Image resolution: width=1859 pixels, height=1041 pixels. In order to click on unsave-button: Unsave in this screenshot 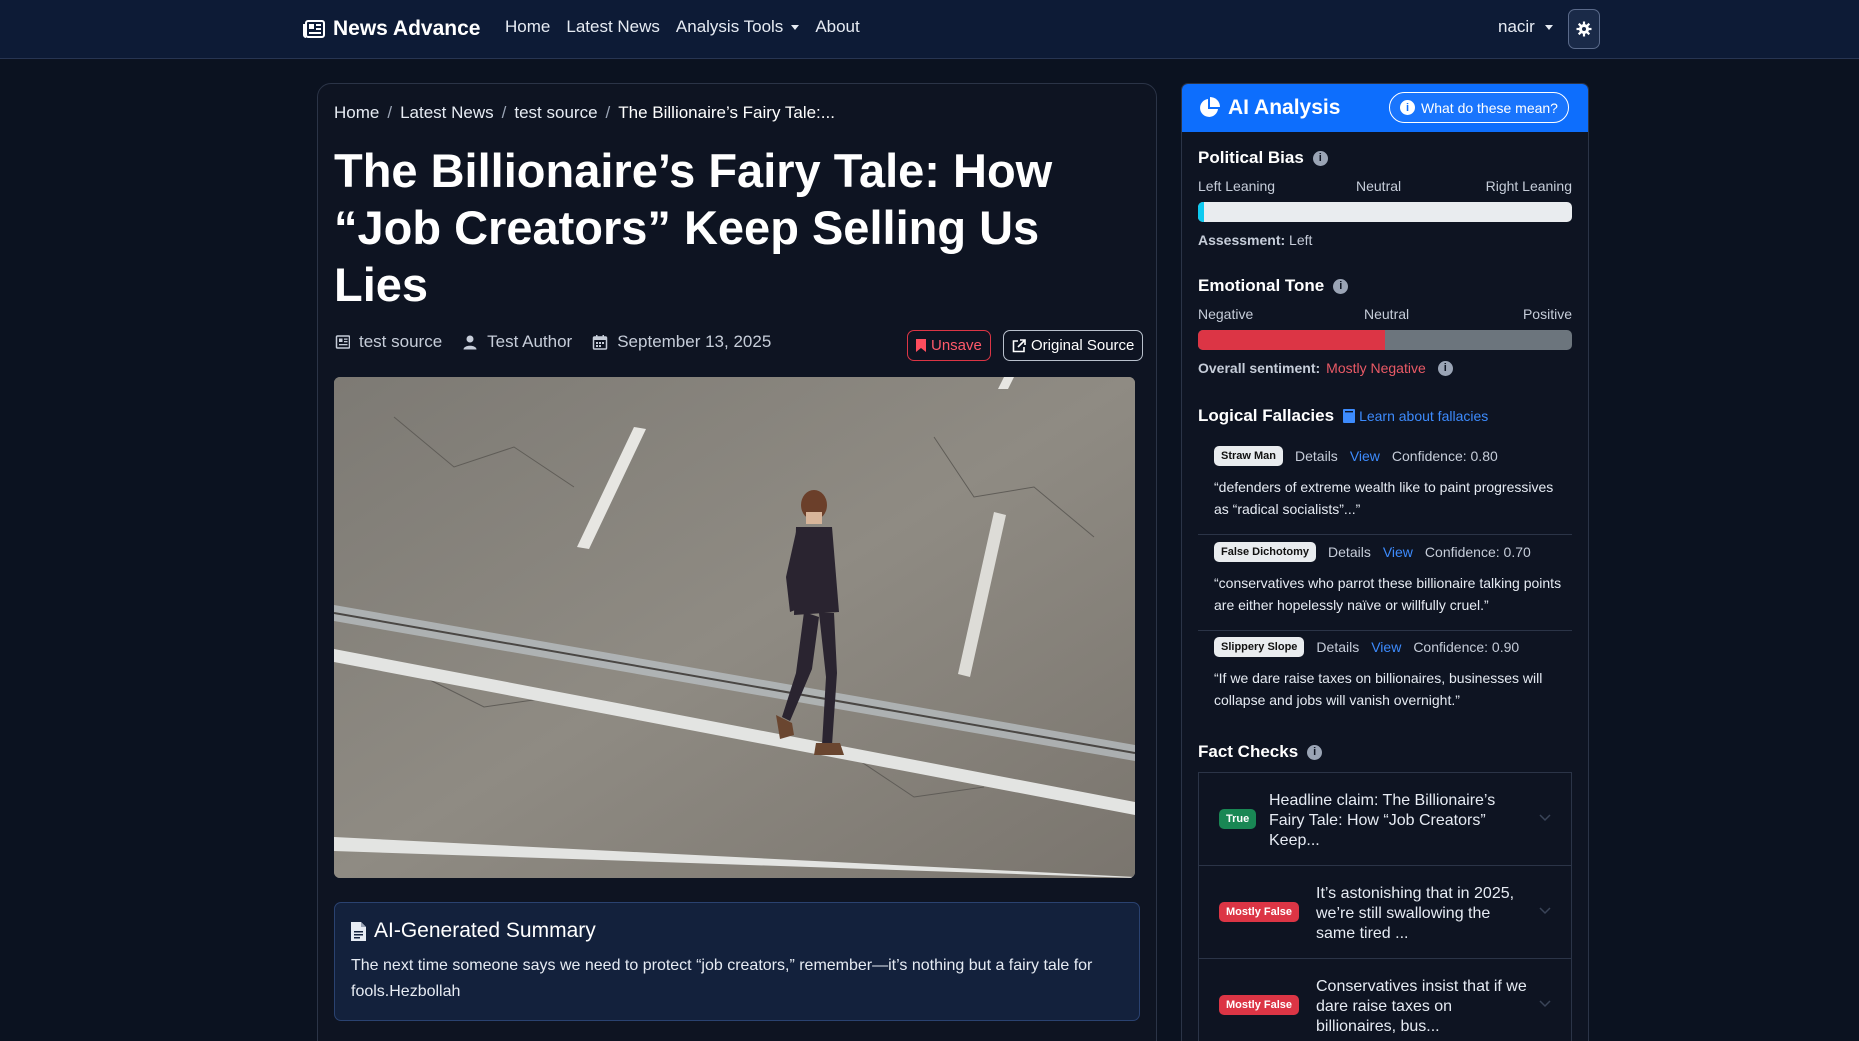, I will do `click(949, 345)`.